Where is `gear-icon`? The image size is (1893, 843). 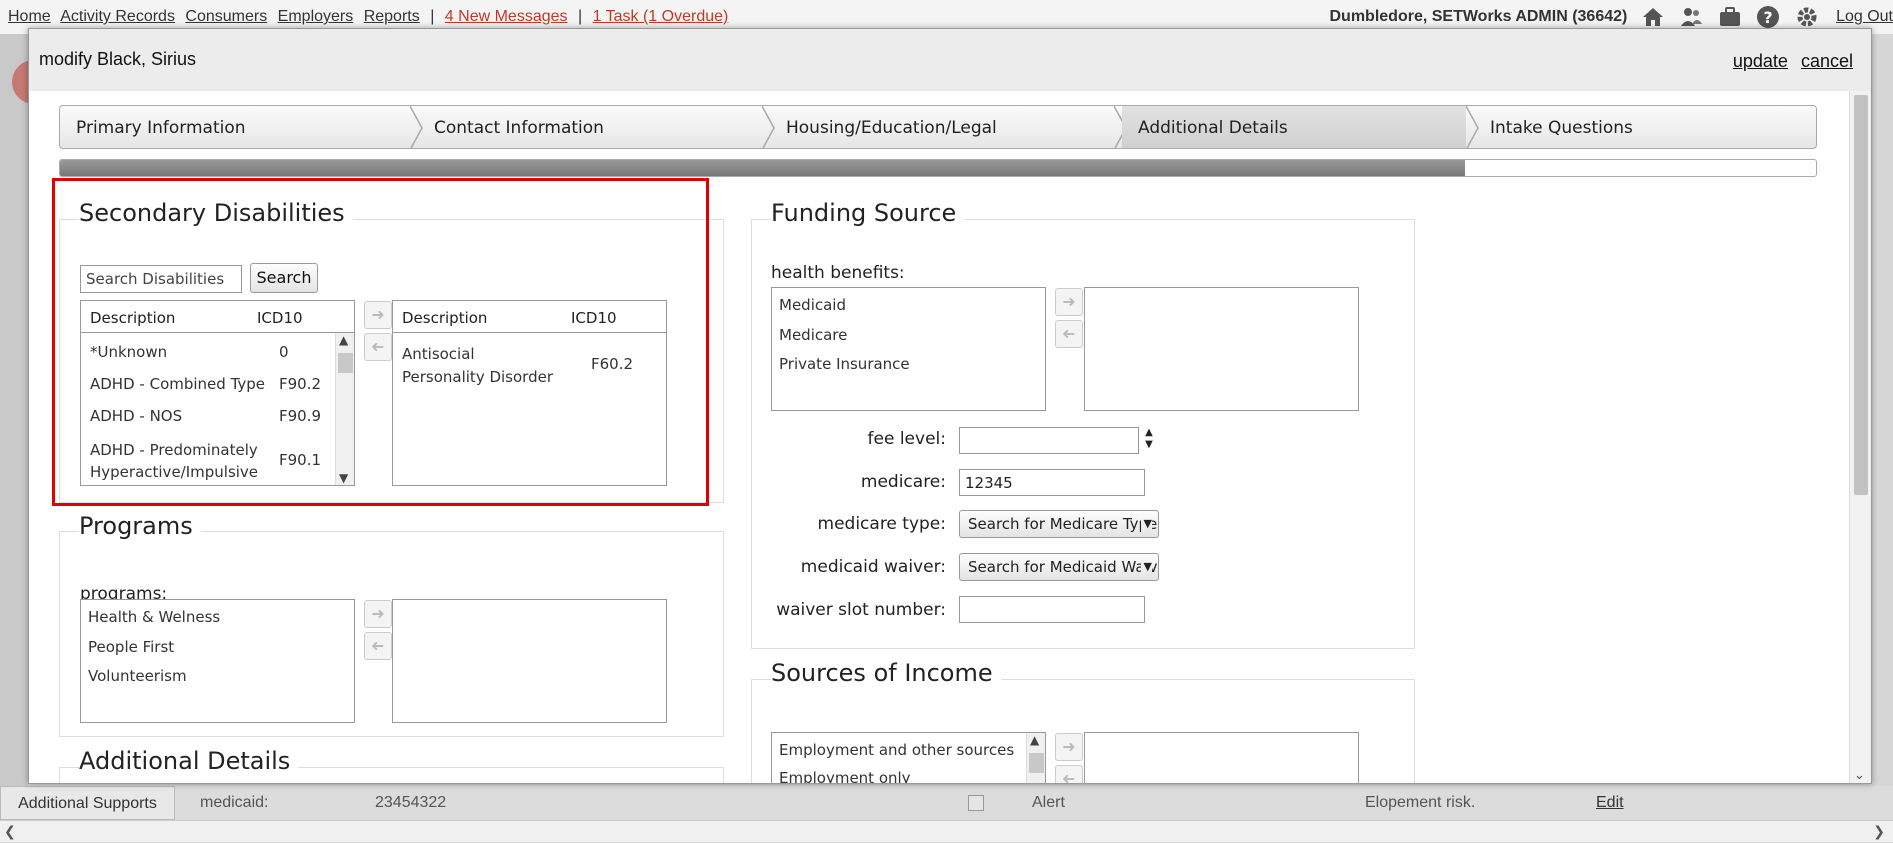 gear-icon is located at coordinates (1807, 17).